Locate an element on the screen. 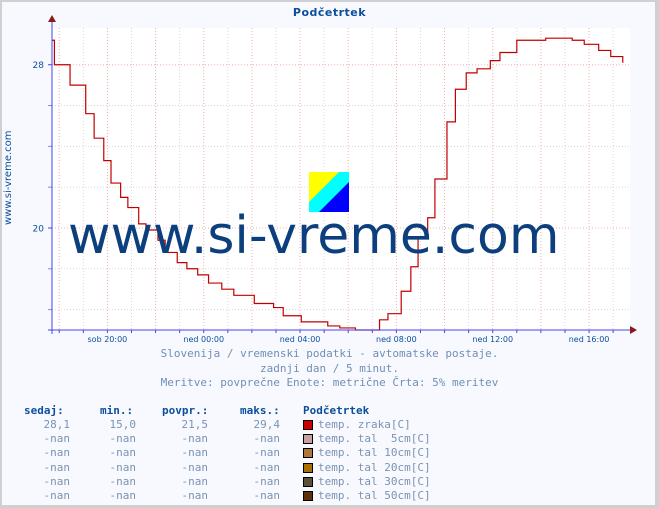 This screenshot has width=659, height=508. y-tick-label: 28 is located at coordinates (39, 66).